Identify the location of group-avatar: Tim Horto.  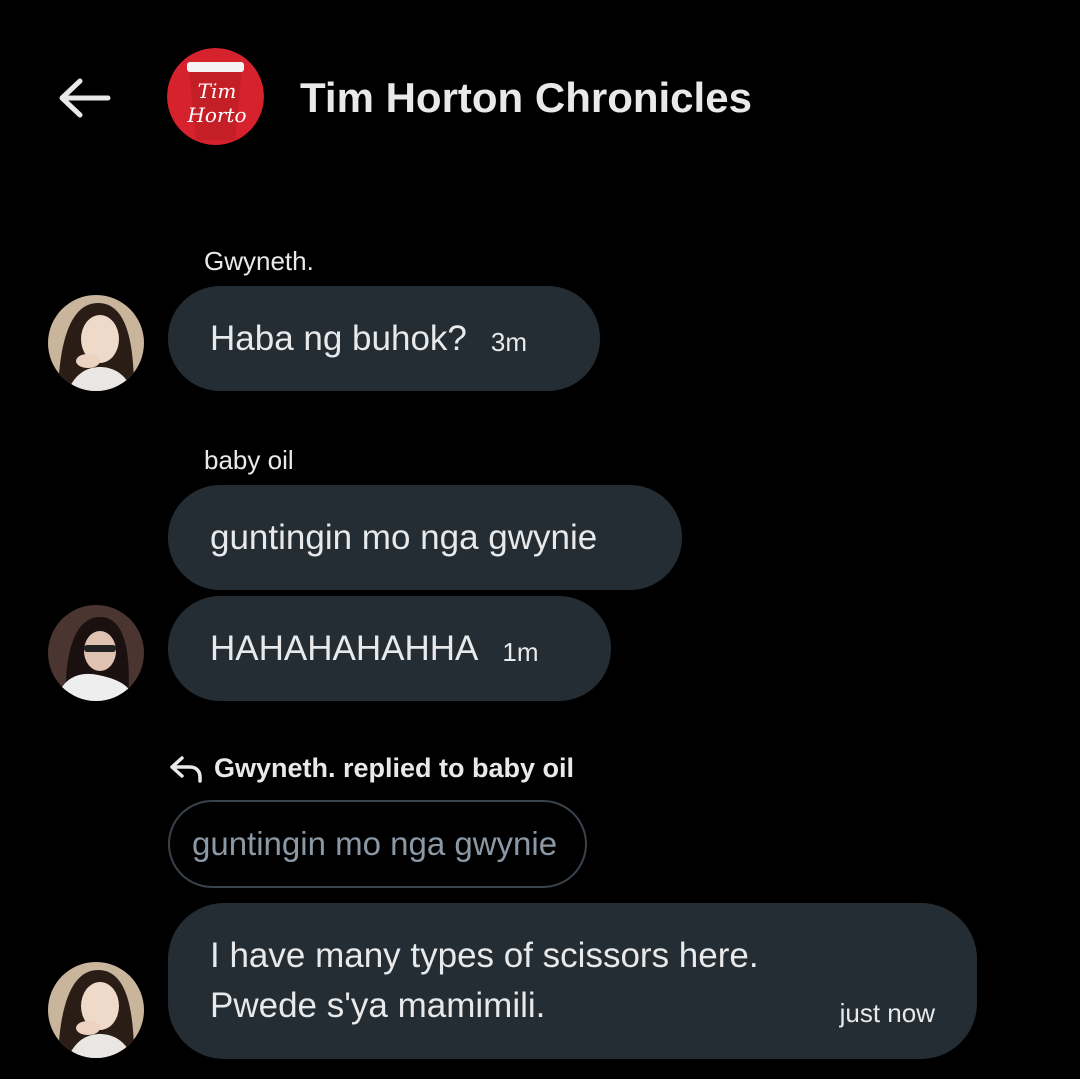
(215, 96).